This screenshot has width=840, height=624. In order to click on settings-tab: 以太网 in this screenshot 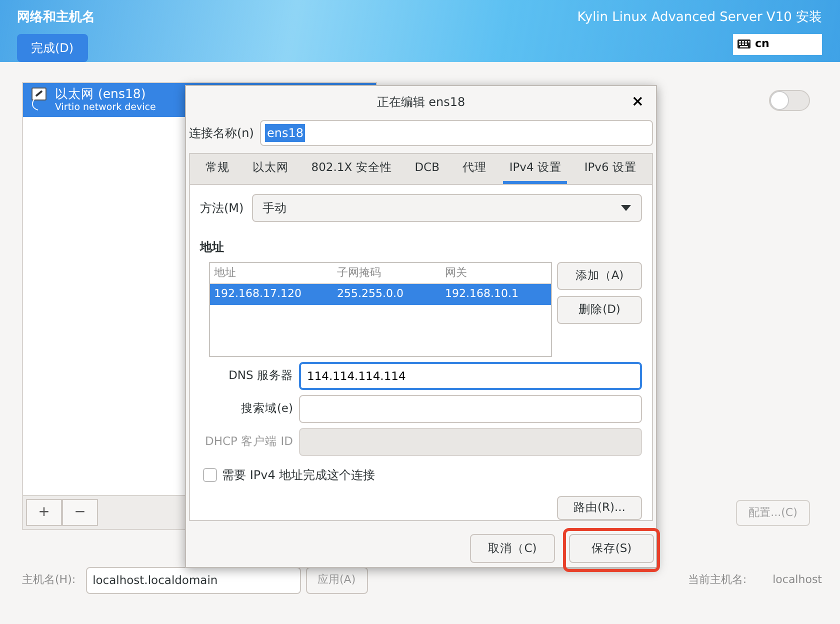, I will do `click(270, 169)`.